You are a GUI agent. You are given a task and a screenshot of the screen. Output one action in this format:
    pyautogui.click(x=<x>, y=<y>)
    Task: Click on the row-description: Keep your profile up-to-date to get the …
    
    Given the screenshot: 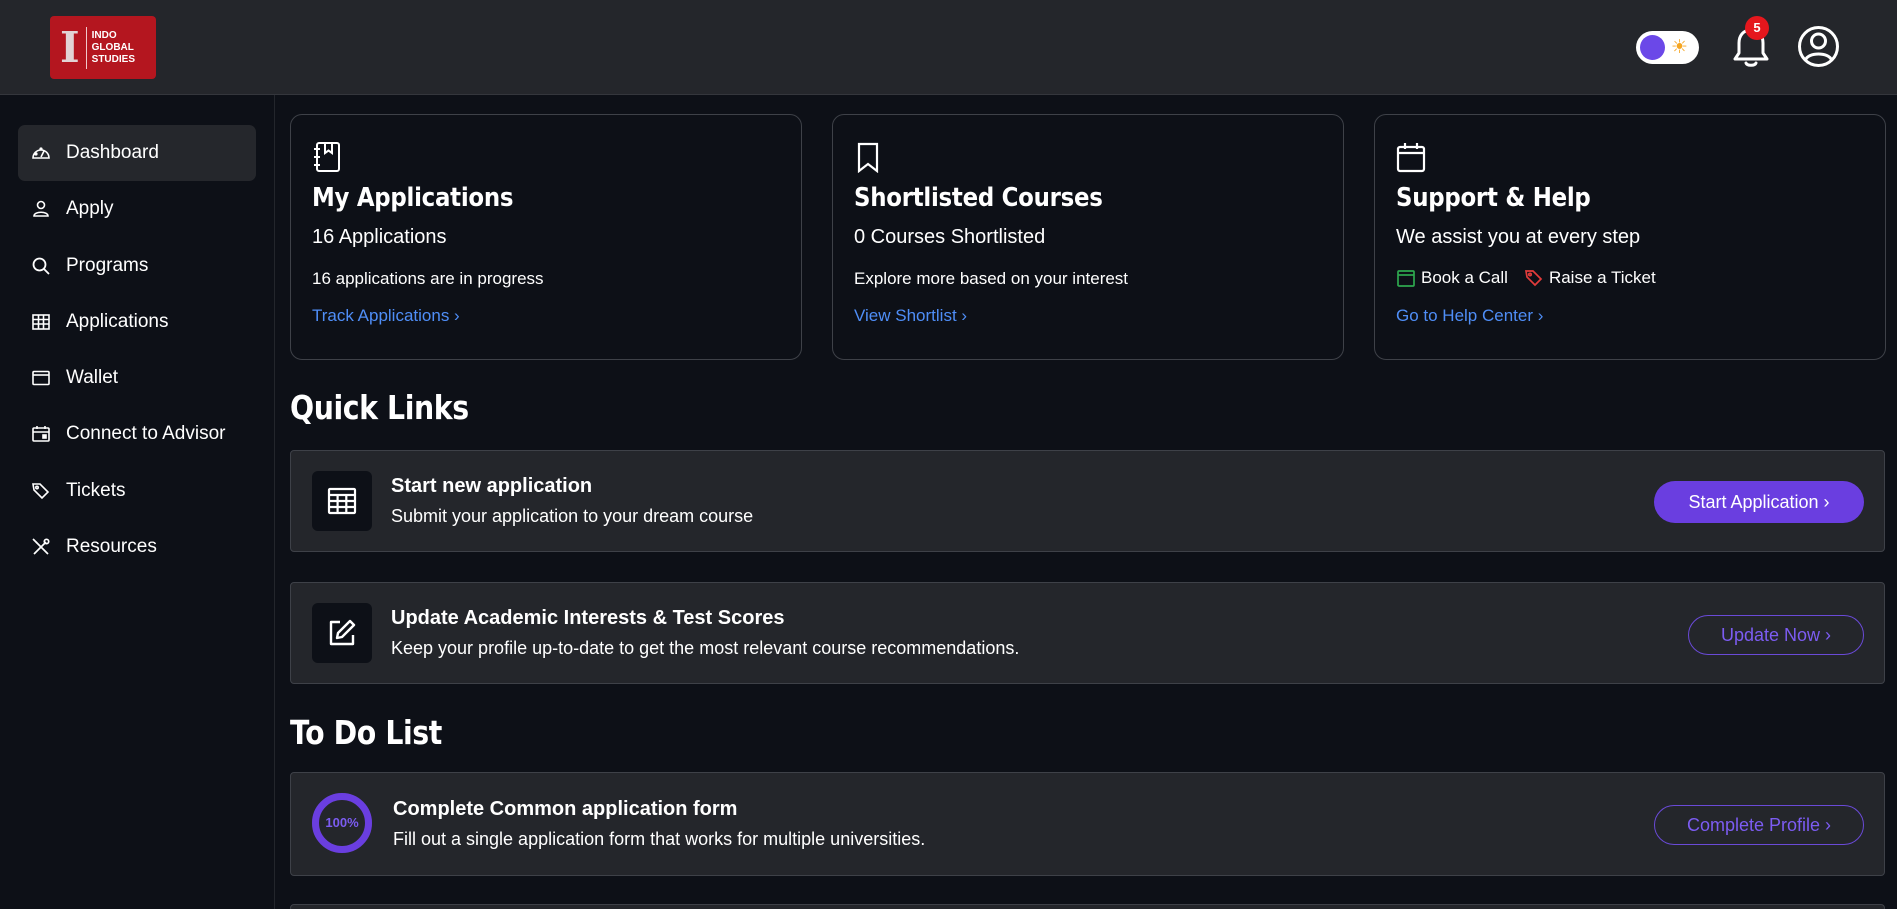 What is the action you would take?
    pyautogui.click(x=705, y=648)
    